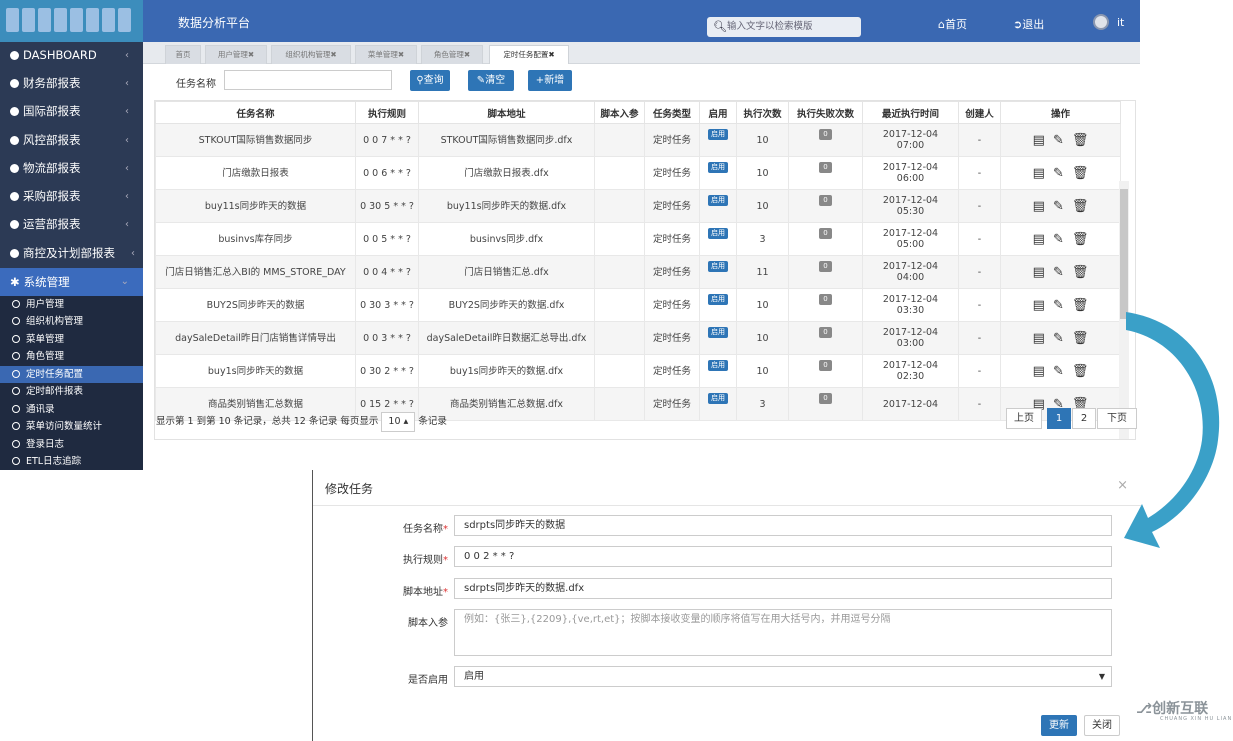  I want to click on tab-org: 组织机构管理✖, so click(311, 54).